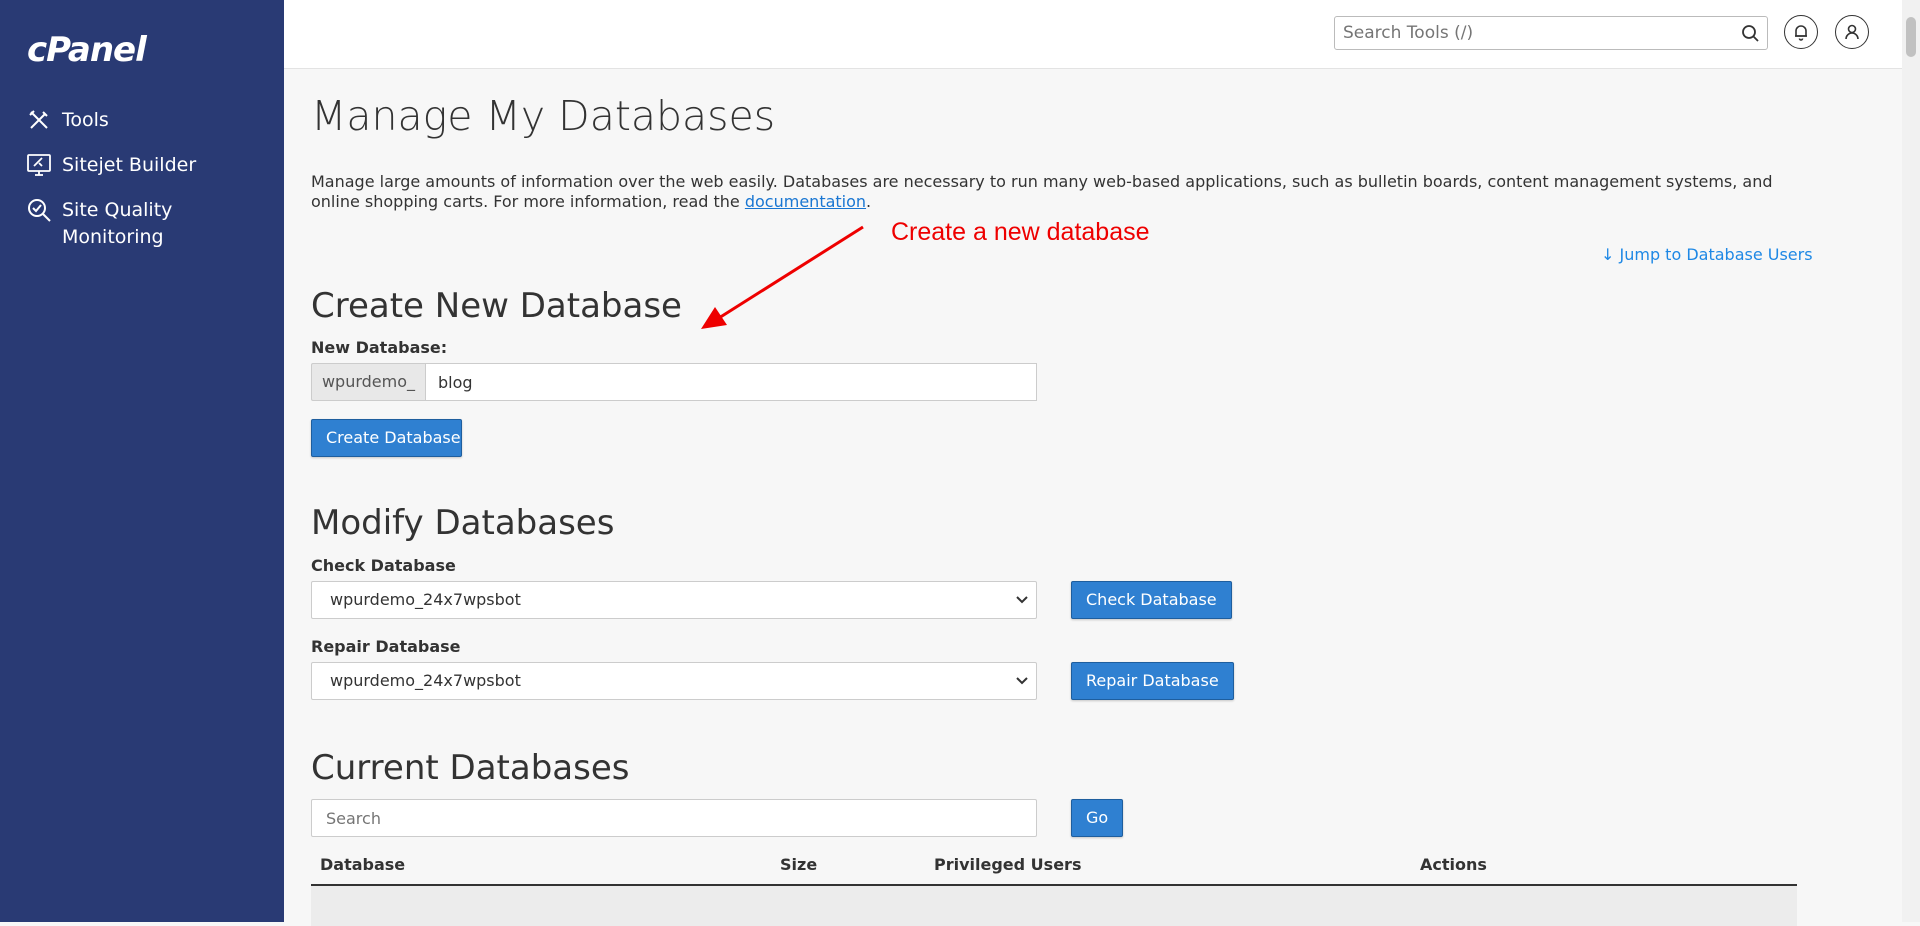 This screenshot has height=926, width=1920. I want to click on search-tools-input, so click(1533, 33).